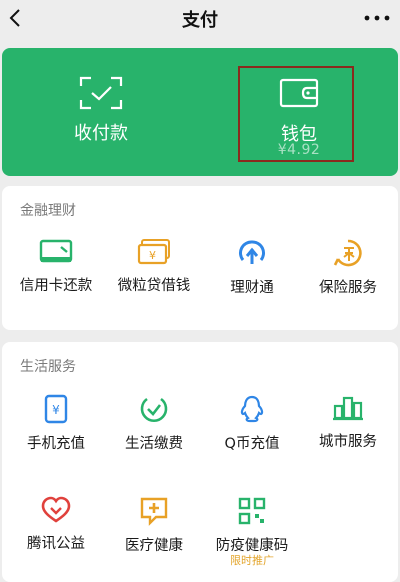  I want to click on bill-payment-button: 生活缴费, so click(154, 423).